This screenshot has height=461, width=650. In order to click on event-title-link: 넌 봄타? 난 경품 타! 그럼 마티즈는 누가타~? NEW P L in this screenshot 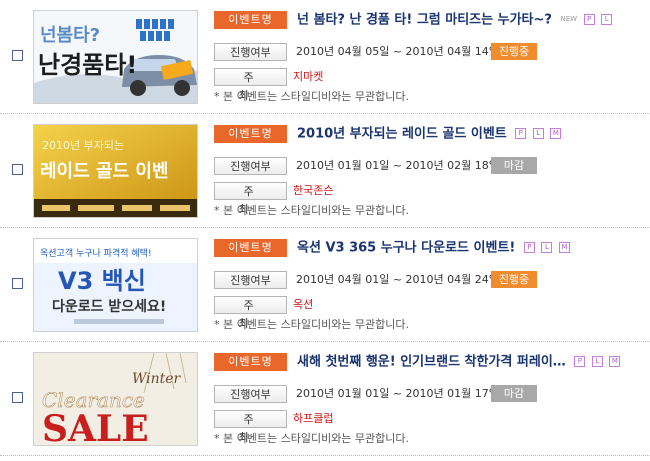, I will do `click(467, 20)`.